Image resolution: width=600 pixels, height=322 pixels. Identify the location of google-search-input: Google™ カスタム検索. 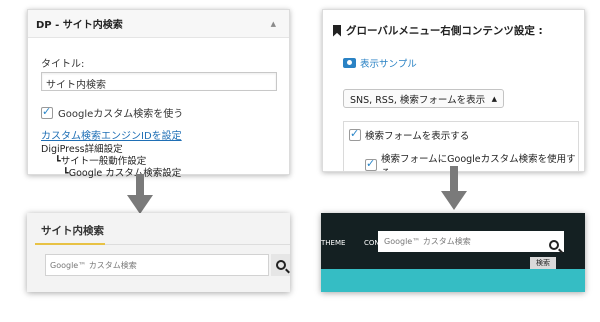
(157, 265).